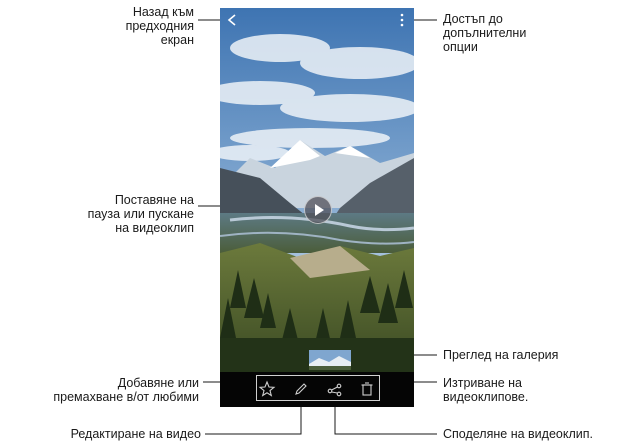 Image resolution: width=636 pixels, height=442 pixels. I want to click on pencil-icon, so click(301, 389).